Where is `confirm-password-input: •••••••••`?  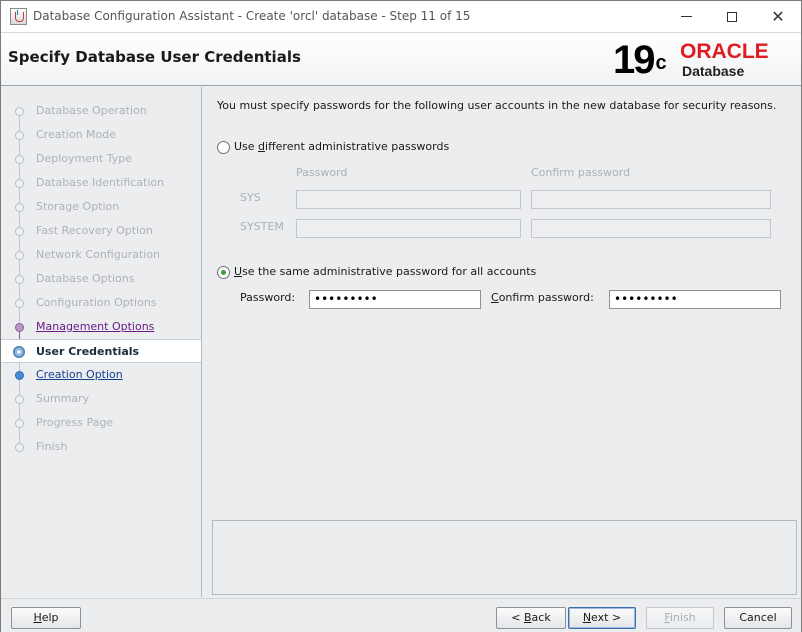
confirm-password-input: ••••••••• is located at coordinates (695, 299).